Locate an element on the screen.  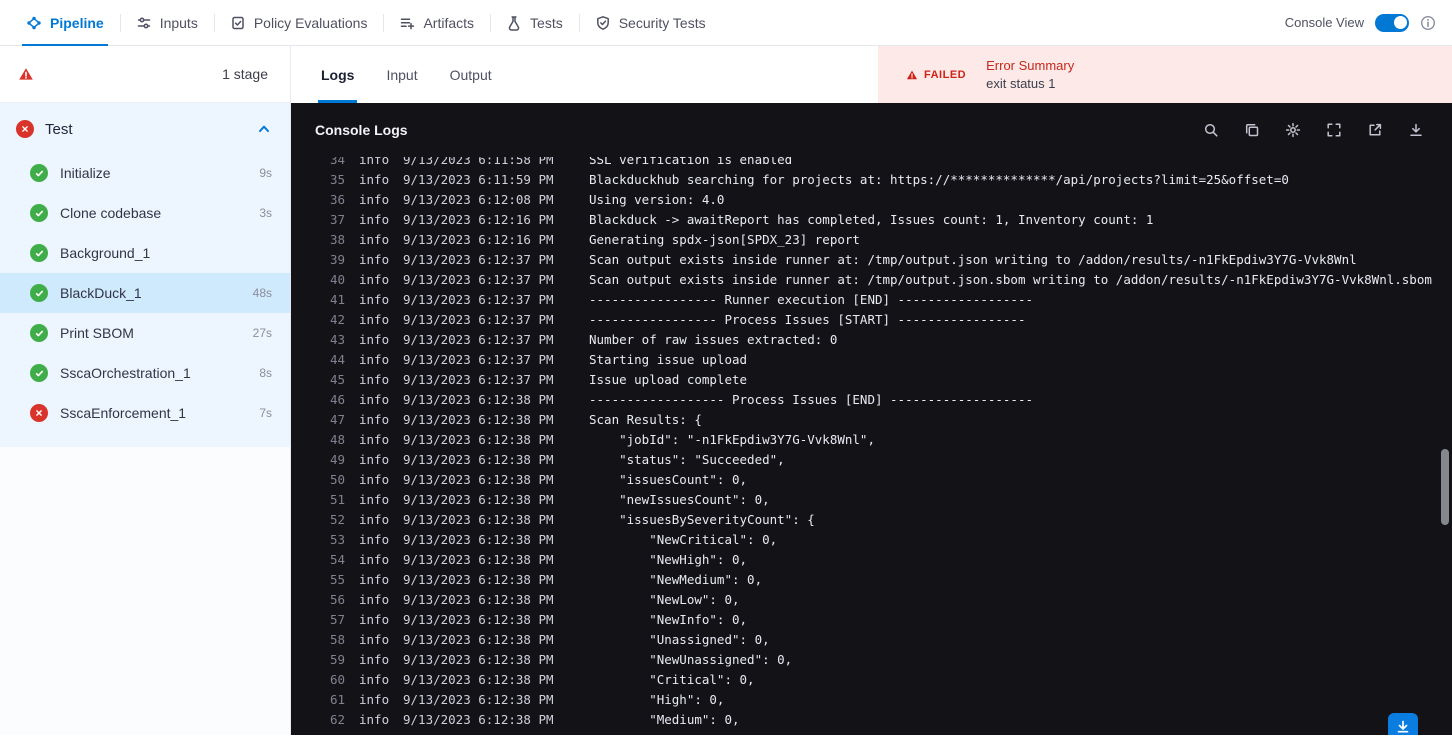
tab-label: Inputs is located at coordinates (178, 22).